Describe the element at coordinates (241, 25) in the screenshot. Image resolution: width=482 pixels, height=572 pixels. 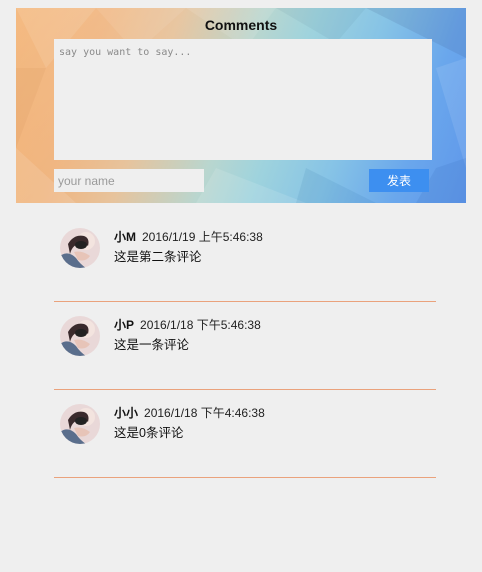
I see `form-title: Comments` at that location.